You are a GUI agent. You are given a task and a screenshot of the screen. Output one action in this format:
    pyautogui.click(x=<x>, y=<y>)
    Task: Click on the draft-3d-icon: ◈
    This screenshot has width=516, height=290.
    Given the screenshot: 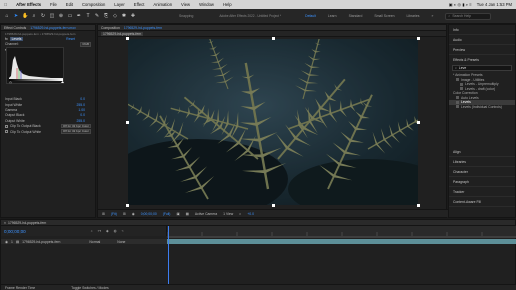 What is the action you would take?
    pyautogui.click(x=107, y=231)
    